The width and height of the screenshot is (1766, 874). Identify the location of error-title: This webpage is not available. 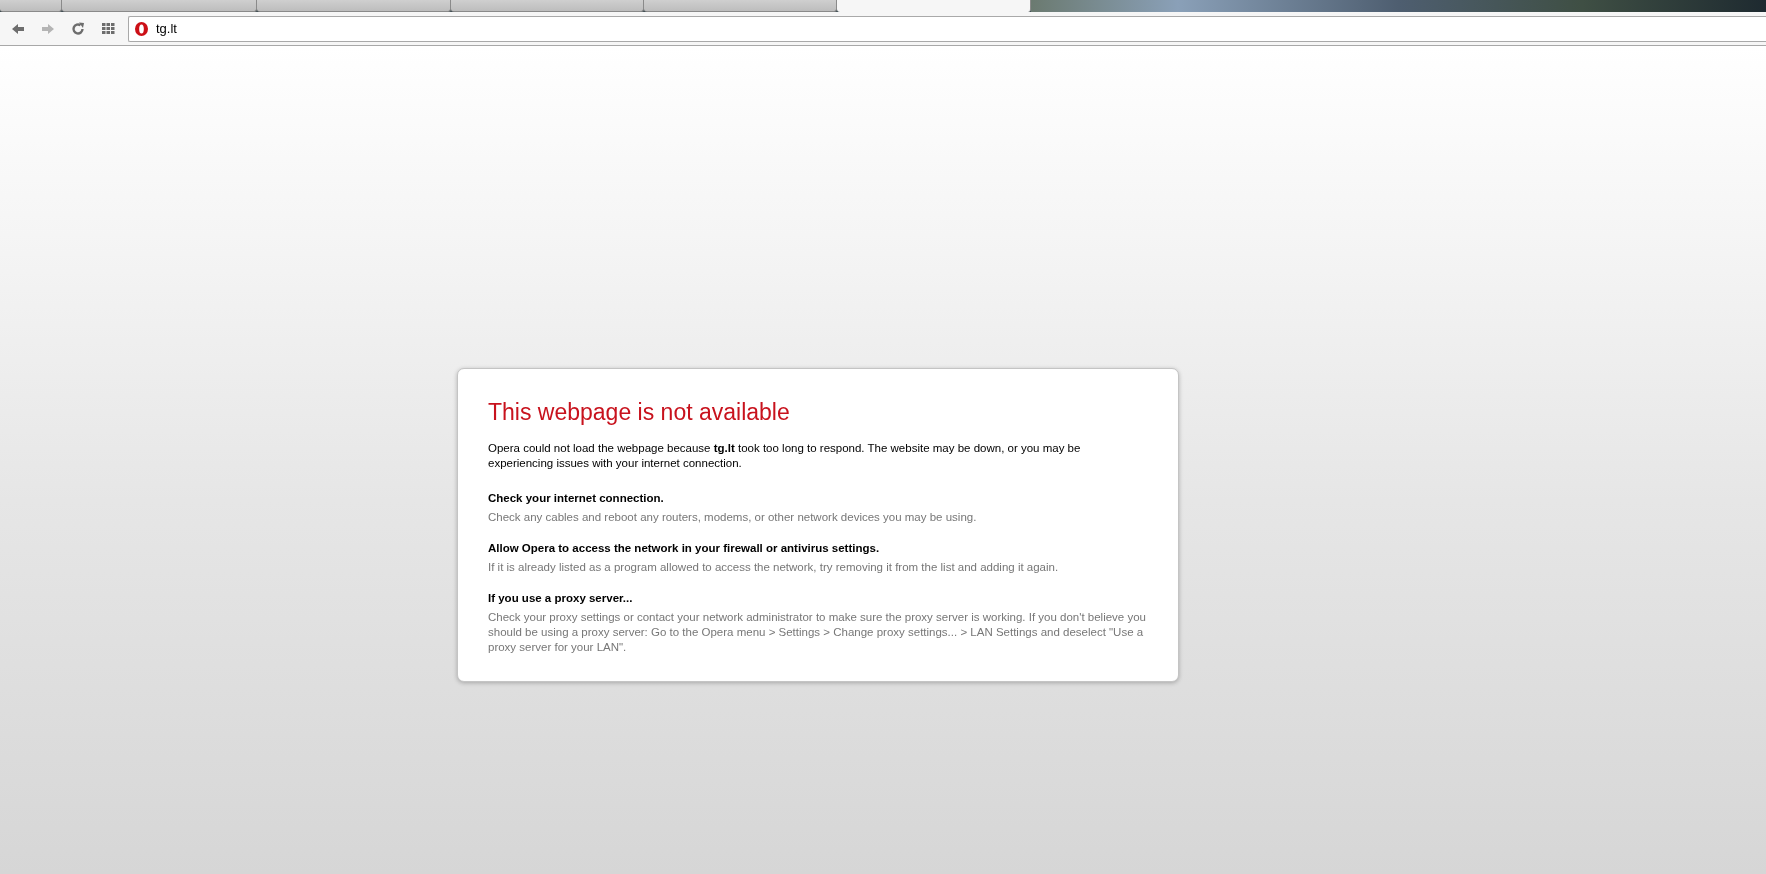
(639, 412).